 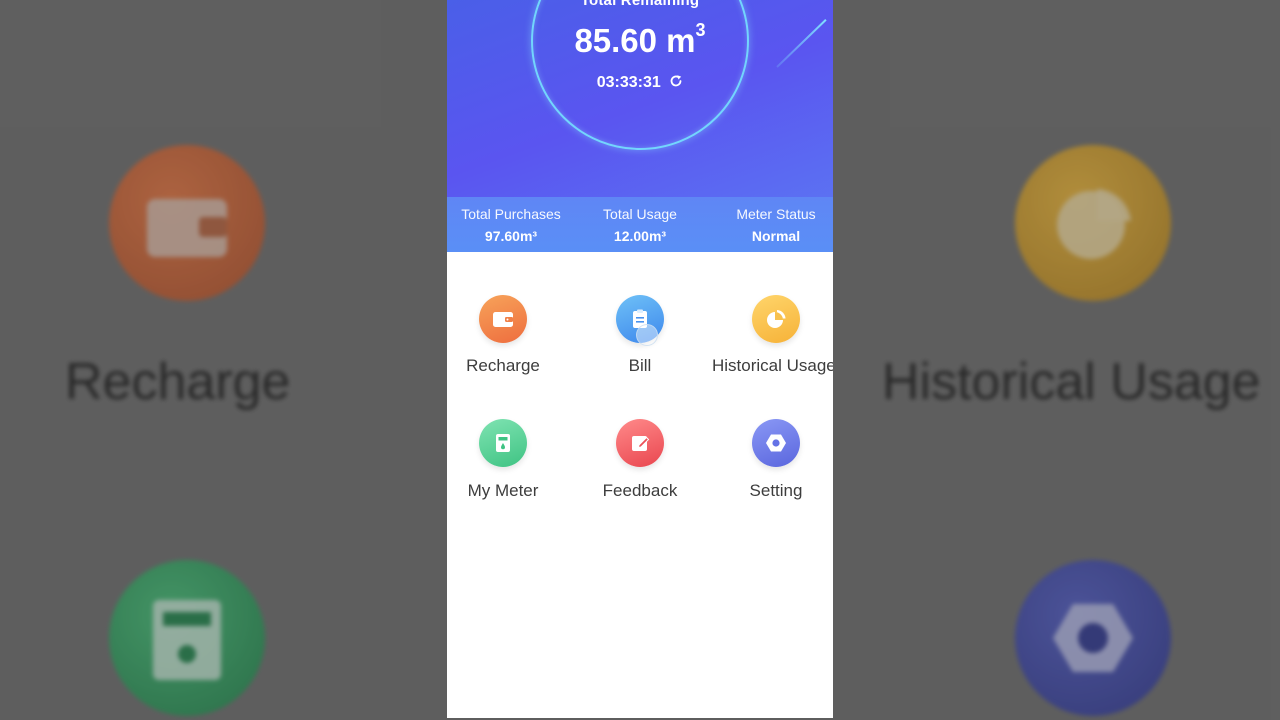 I want to click on menu-label-my-meter: My Meter, so click(x=503, y=490).